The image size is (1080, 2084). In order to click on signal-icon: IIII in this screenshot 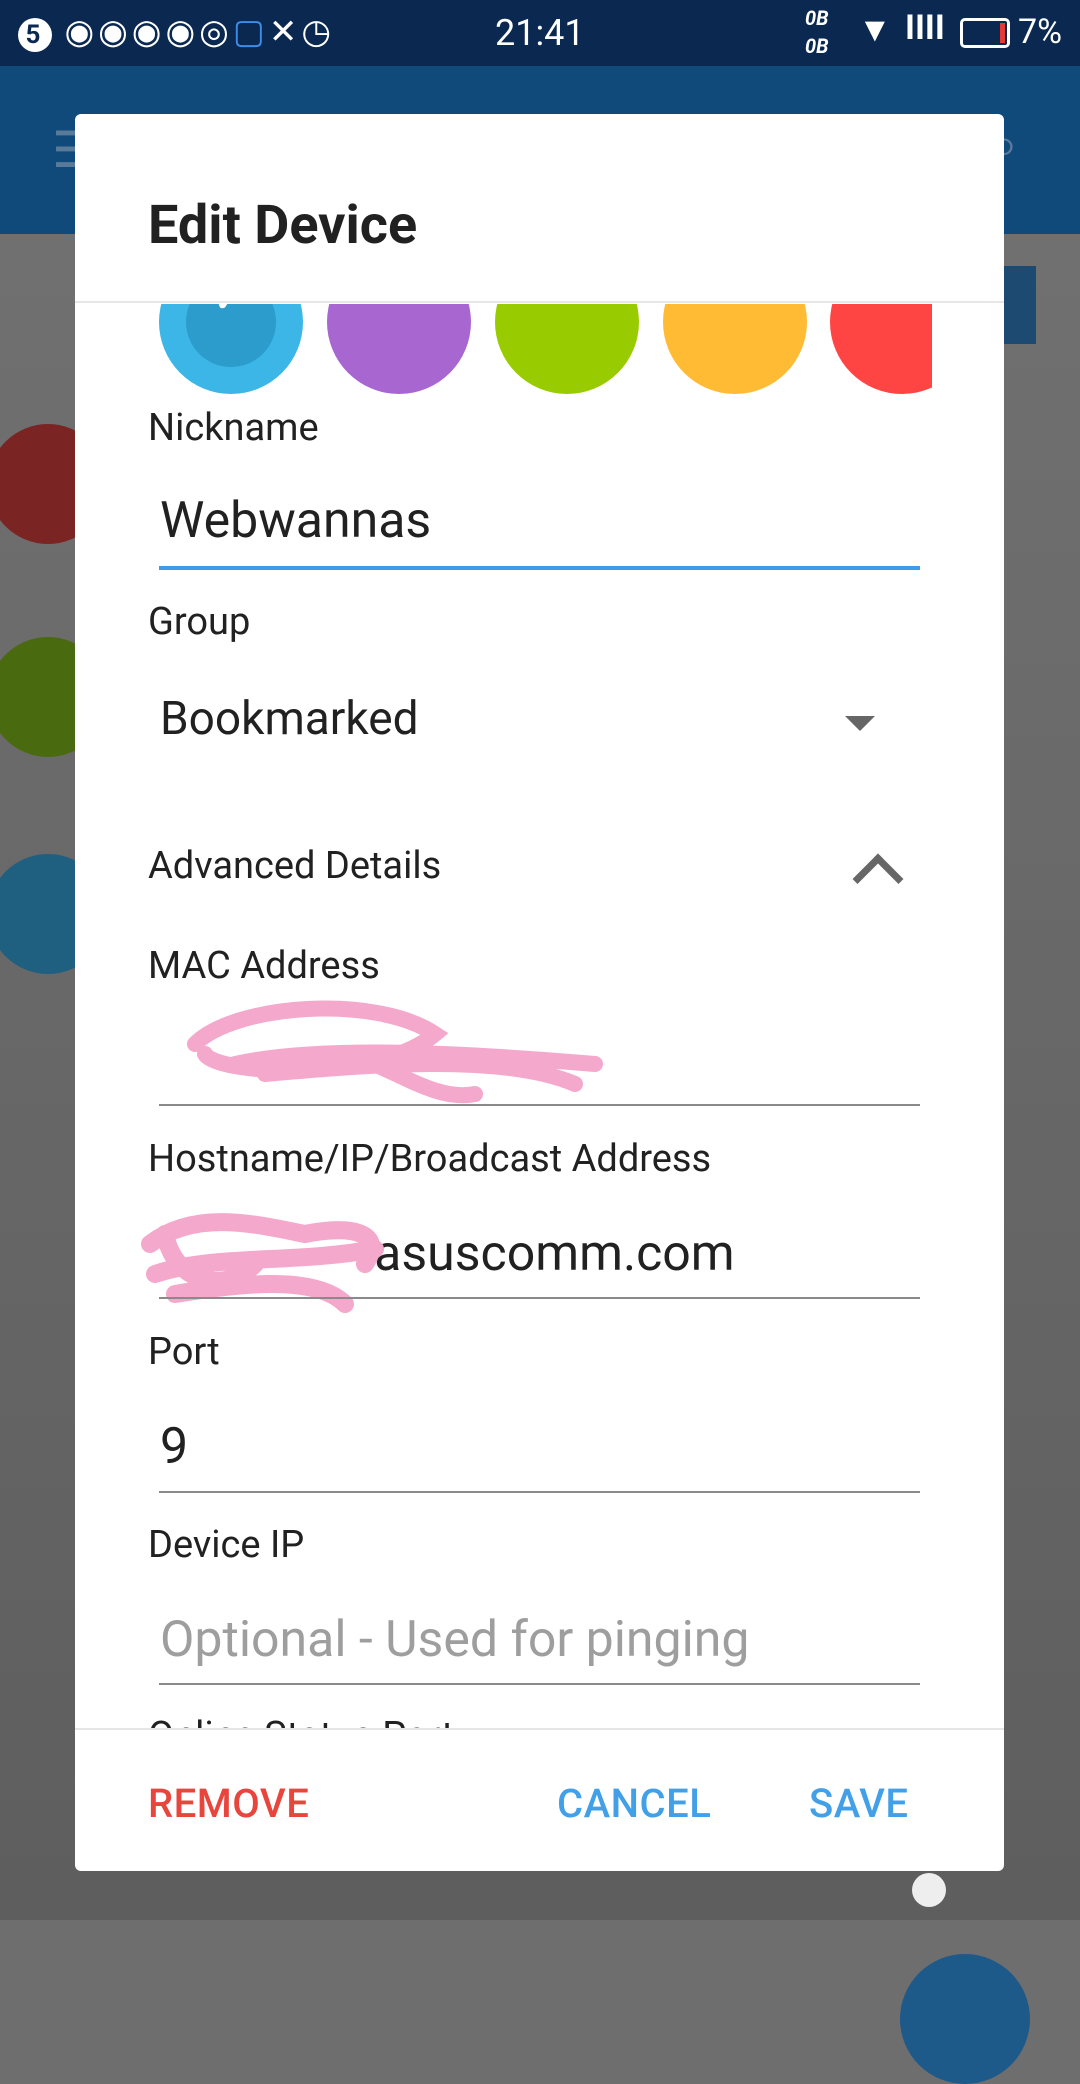, I will do `click(925, 28)`.